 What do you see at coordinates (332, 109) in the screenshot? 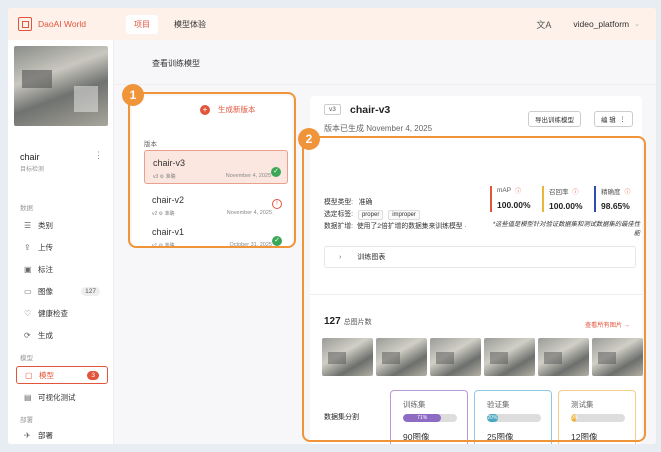
I see `version-tag: v3` at bounding box center [332, 109].